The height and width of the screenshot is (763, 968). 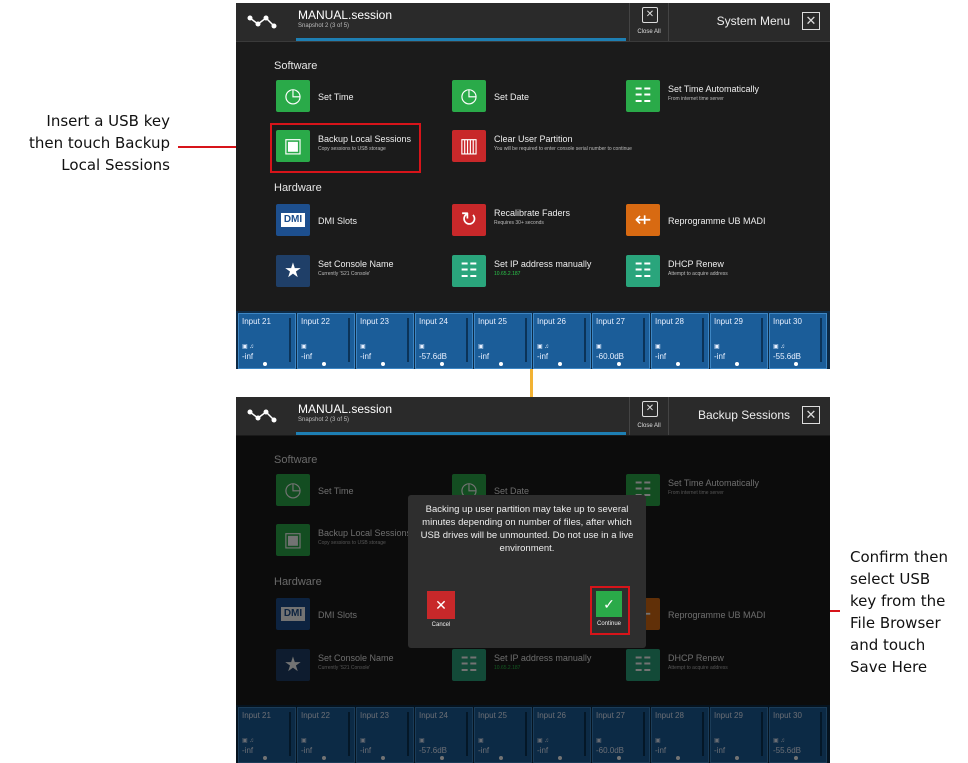 I want to click on callout-line: key from the, so click(x=898, y=601).